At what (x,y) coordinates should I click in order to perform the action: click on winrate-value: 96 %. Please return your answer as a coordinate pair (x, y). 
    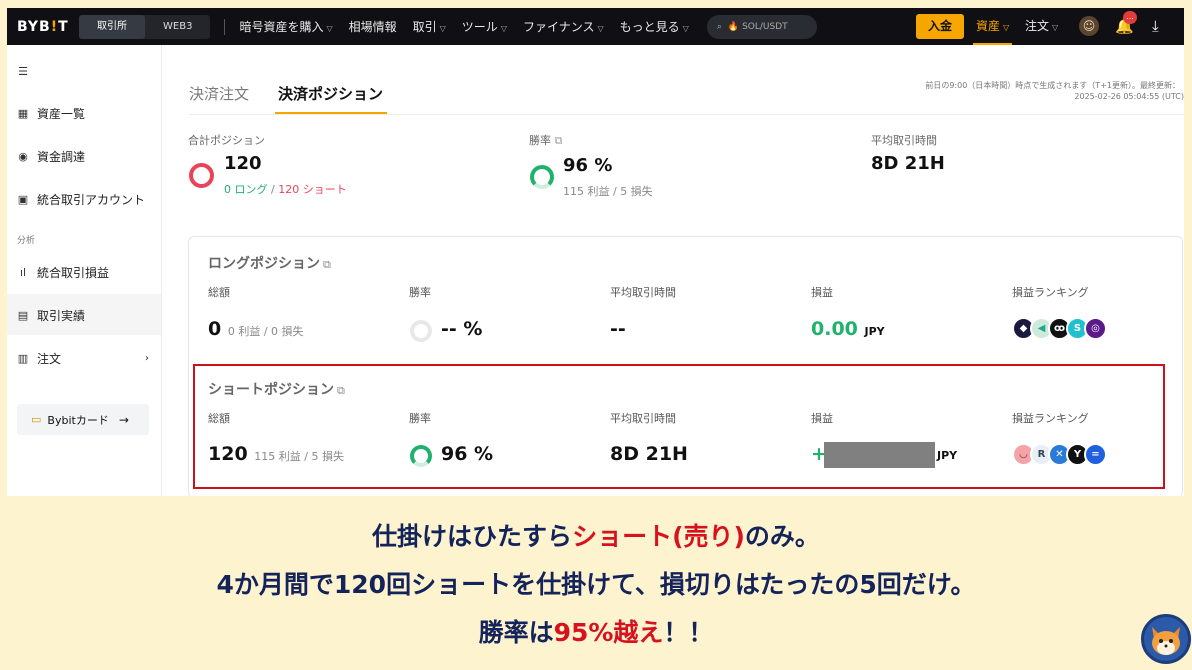
    Looking at the image, I should click on (588, 165).